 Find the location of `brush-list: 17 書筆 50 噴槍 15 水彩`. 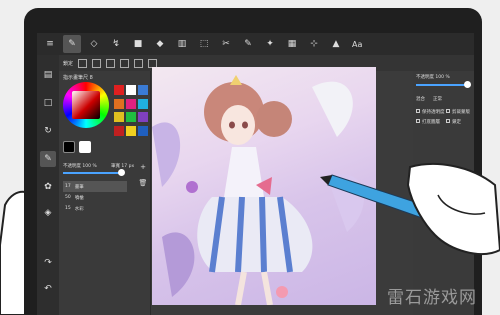

brush-list: 17 書筆 50 噴槍 15 水彩 is located at coordinates (95, 197).